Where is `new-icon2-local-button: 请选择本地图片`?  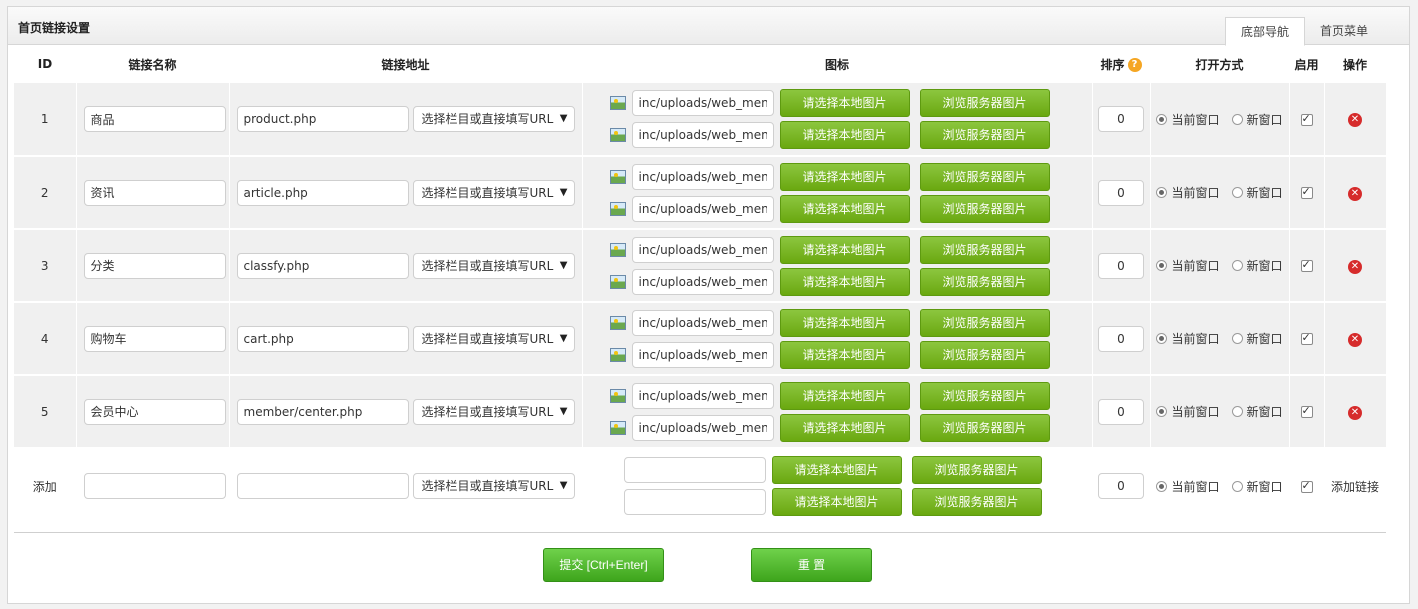
new-icon2-local-button: 请选择本地图片 is located at coordinates (836, 502).